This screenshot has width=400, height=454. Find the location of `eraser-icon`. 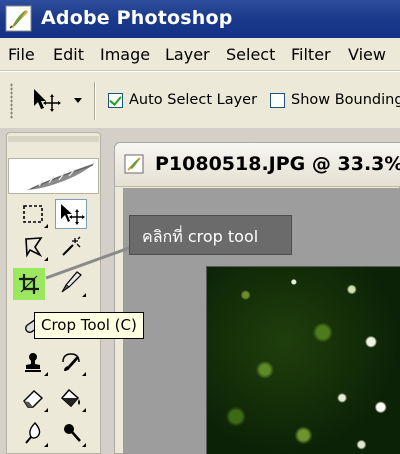

eraser-icon is located at coordinates (33, 399).